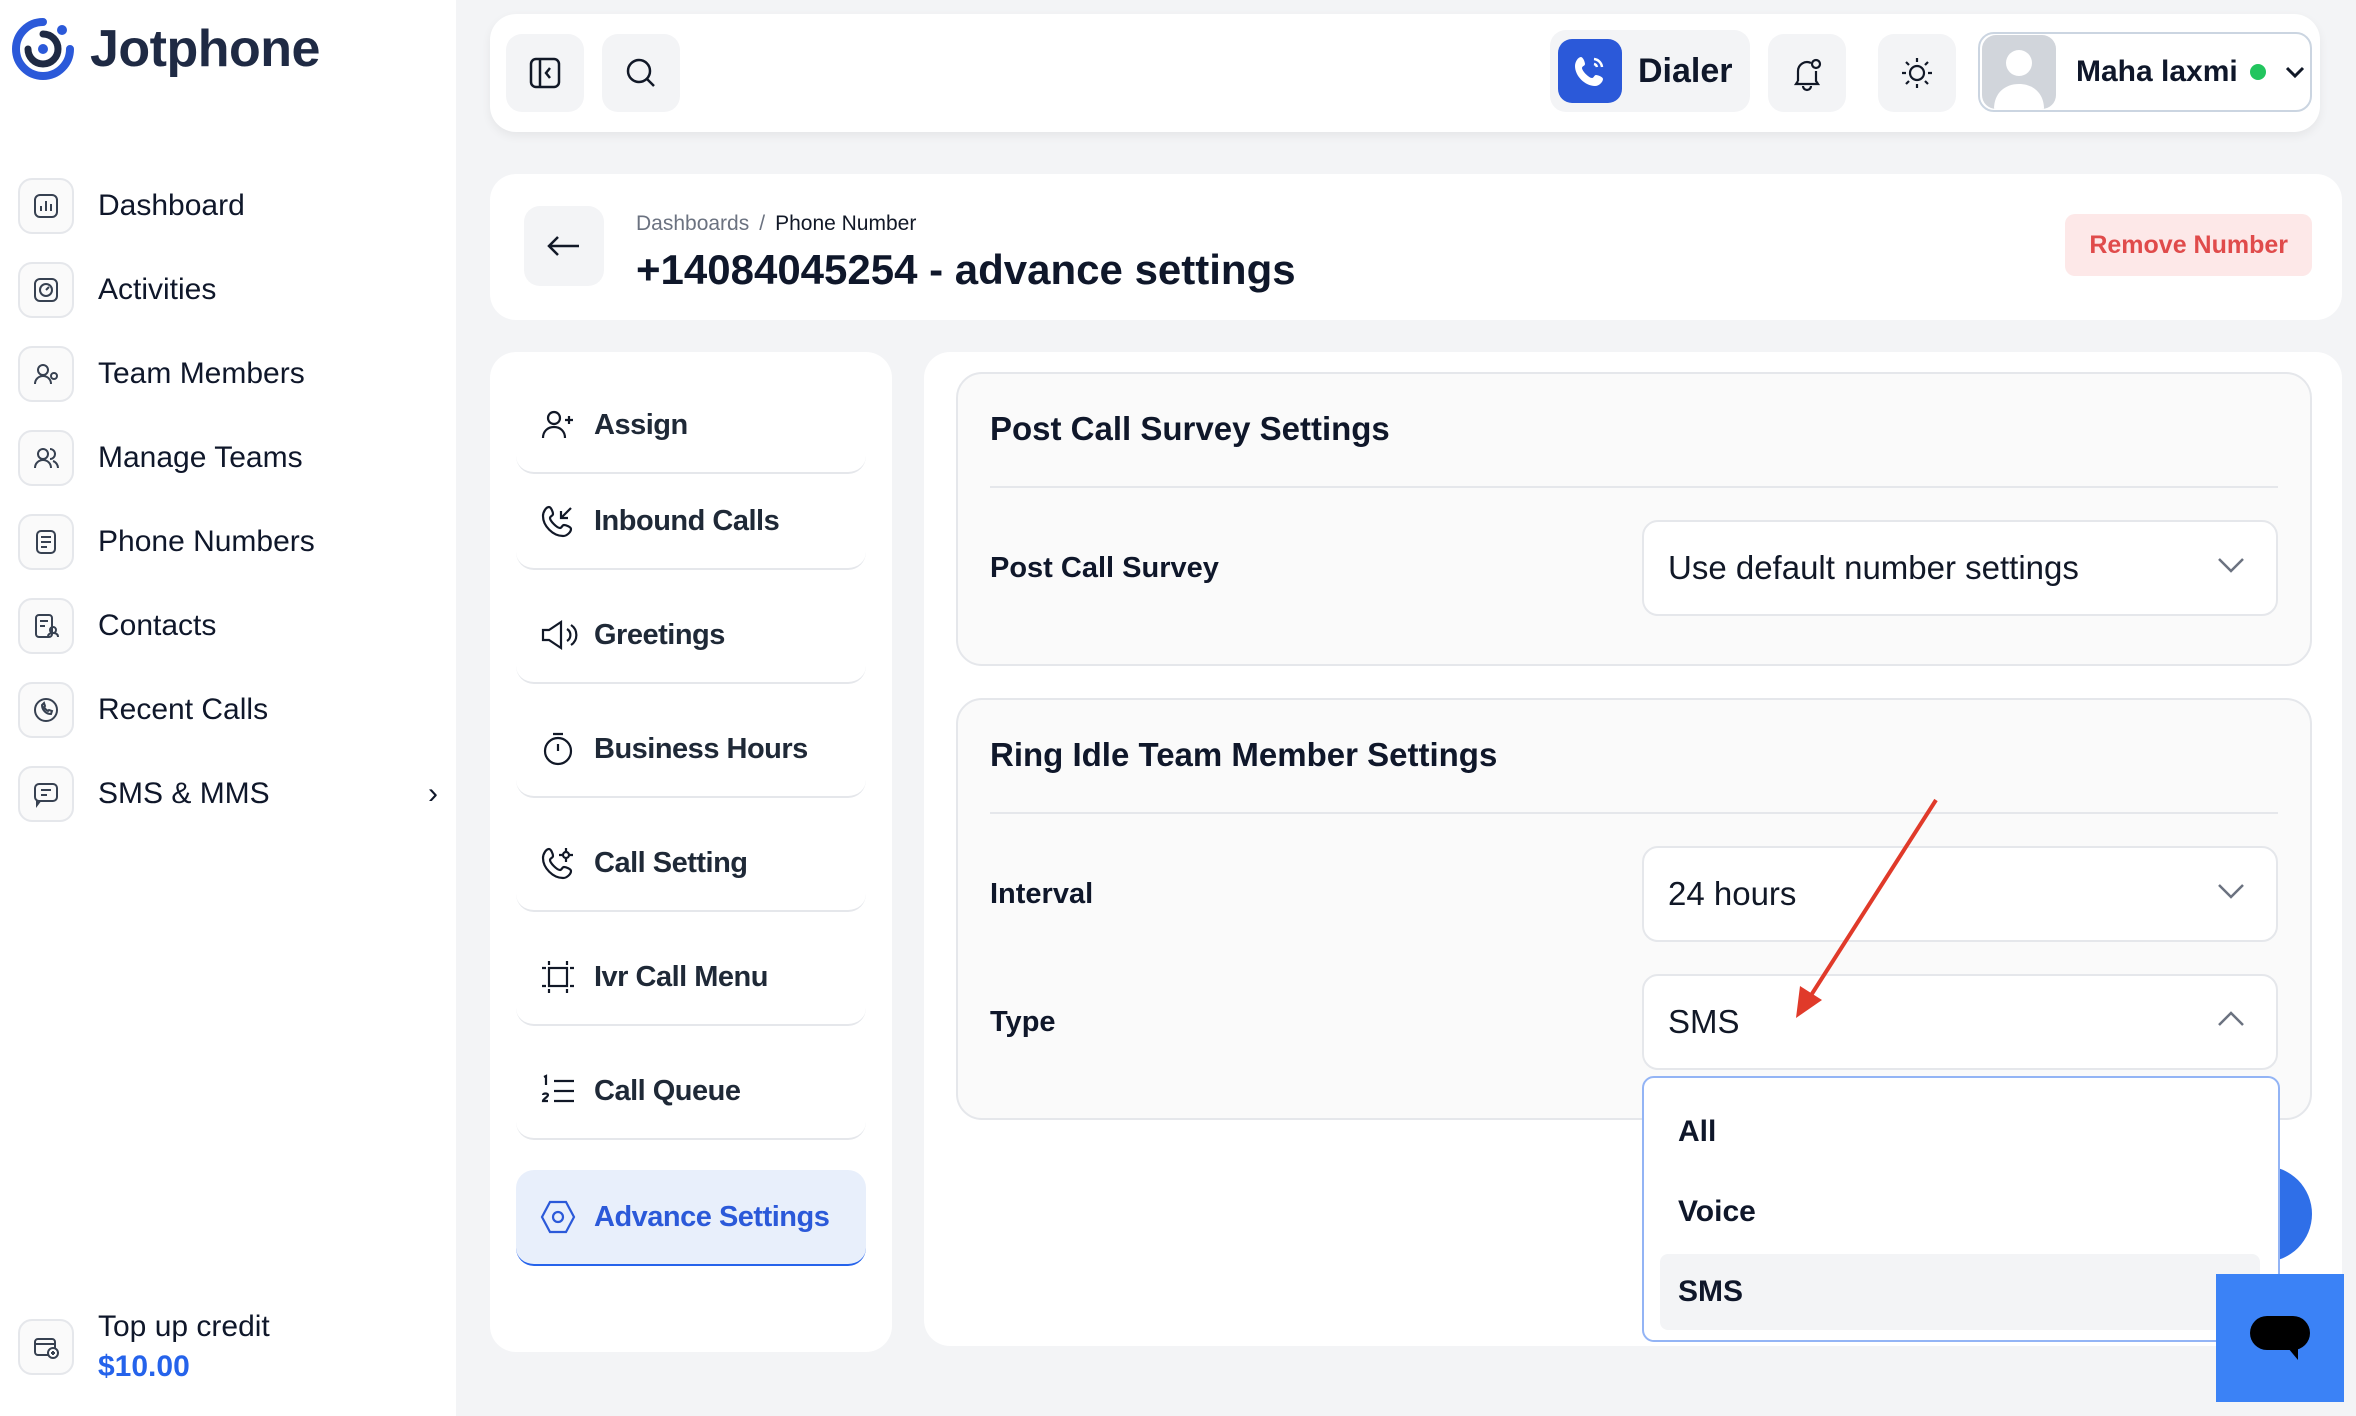  I want to click on interval-label: Interval, so click(1042, 894).